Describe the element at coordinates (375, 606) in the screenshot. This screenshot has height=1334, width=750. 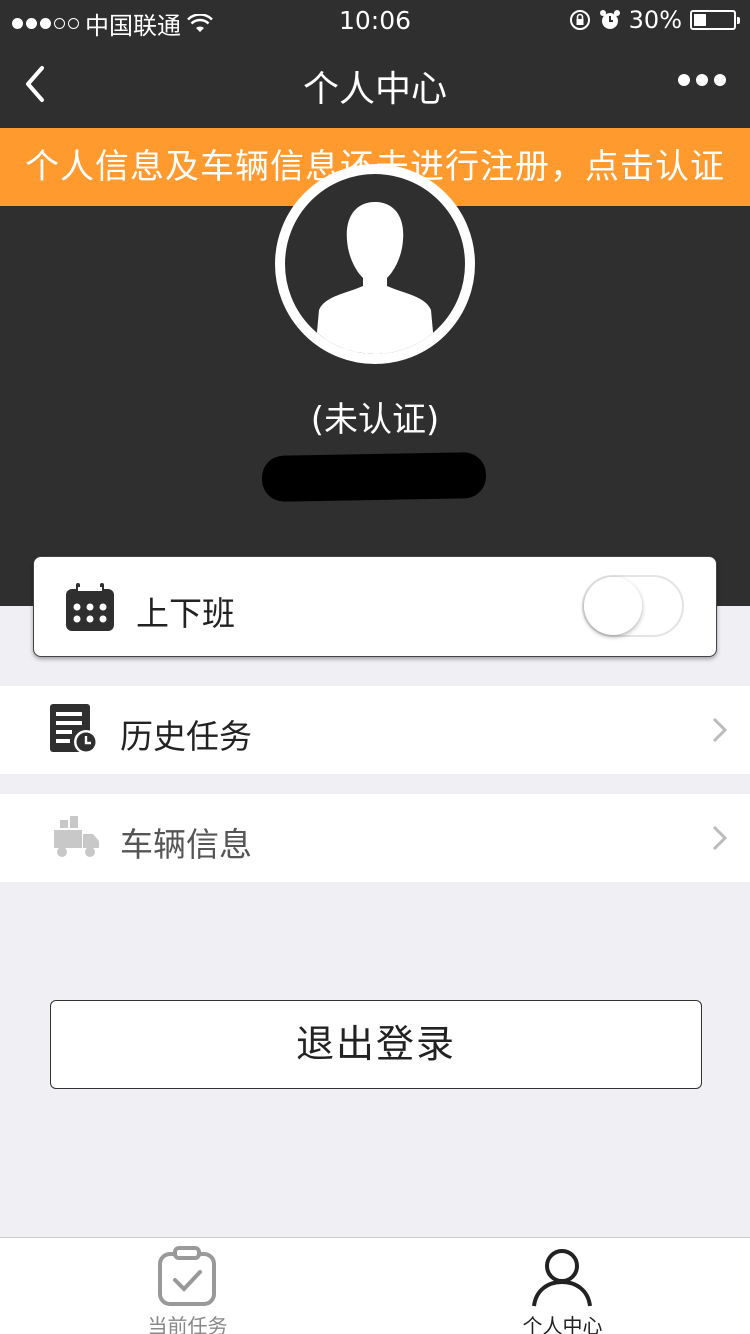
I see `shift-toggle-card: 上下班` at that location.